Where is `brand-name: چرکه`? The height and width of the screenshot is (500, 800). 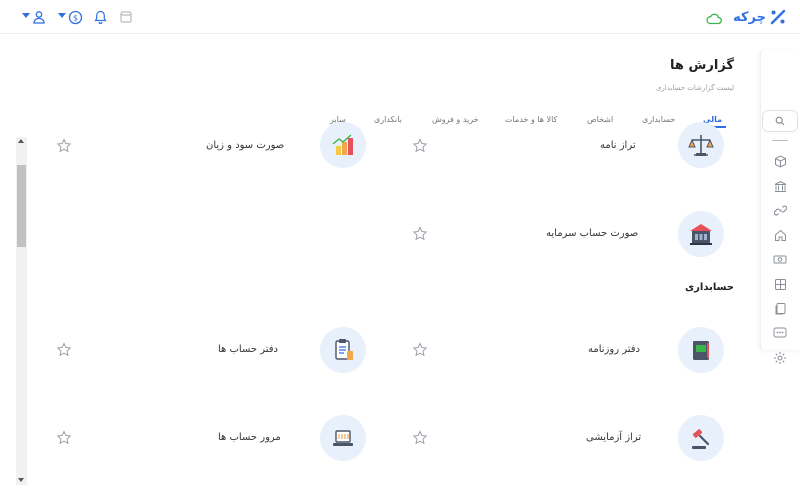 brand-name: چرکه is located at coordinates (749, 17).